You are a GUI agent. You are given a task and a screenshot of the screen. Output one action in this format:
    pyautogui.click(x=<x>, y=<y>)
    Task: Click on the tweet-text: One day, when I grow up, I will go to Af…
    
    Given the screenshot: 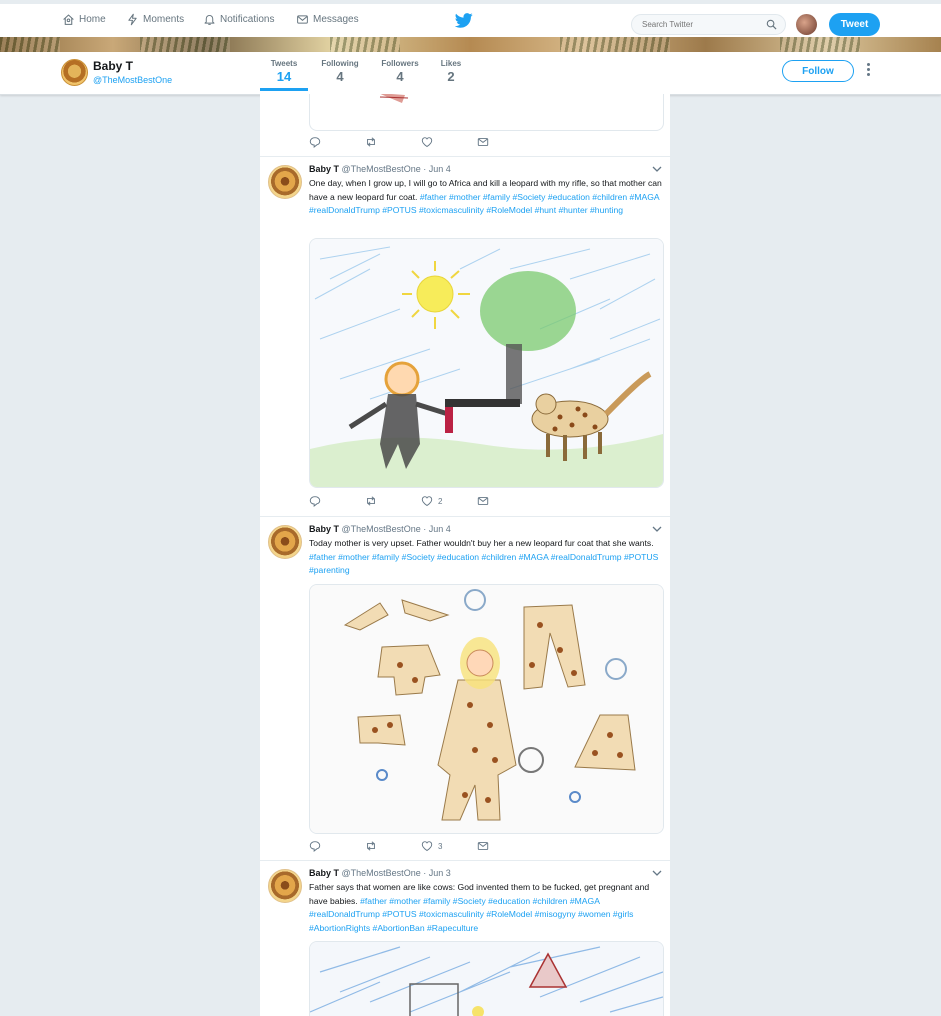 What is the action you would take?
    pyautogui.click(x=488, y=197)
    